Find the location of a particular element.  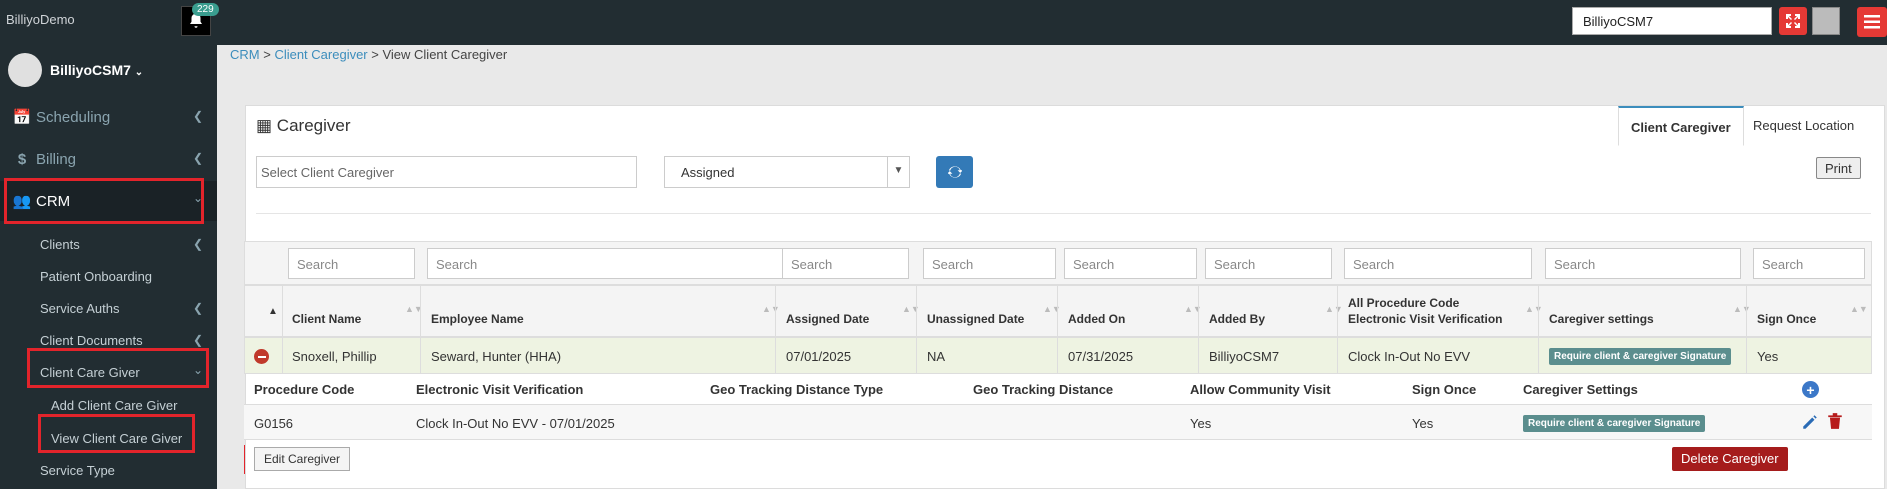

th-sign-once: Sign Once is located at coordinates (1786, 319).